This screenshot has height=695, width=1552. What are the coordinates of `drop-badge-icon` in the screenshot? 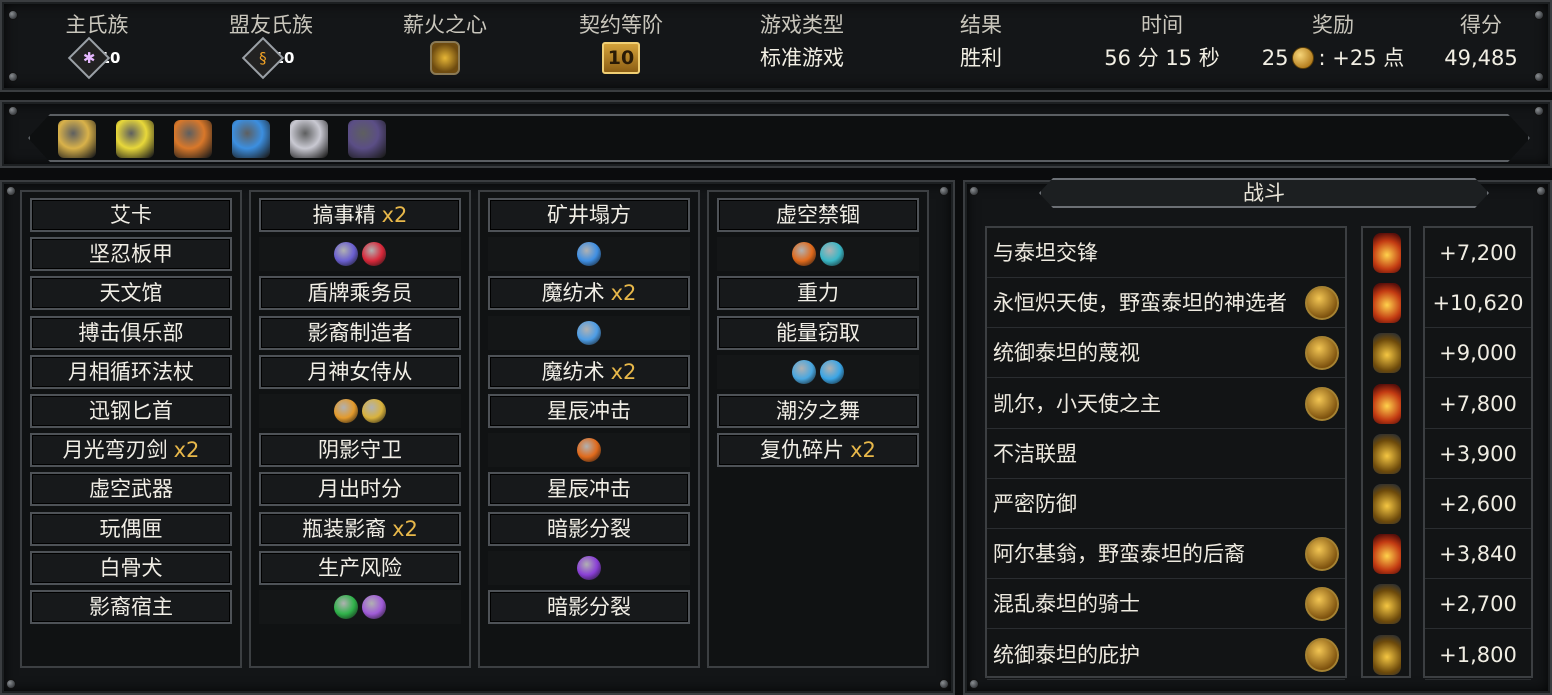 It's located at (1322, 353).